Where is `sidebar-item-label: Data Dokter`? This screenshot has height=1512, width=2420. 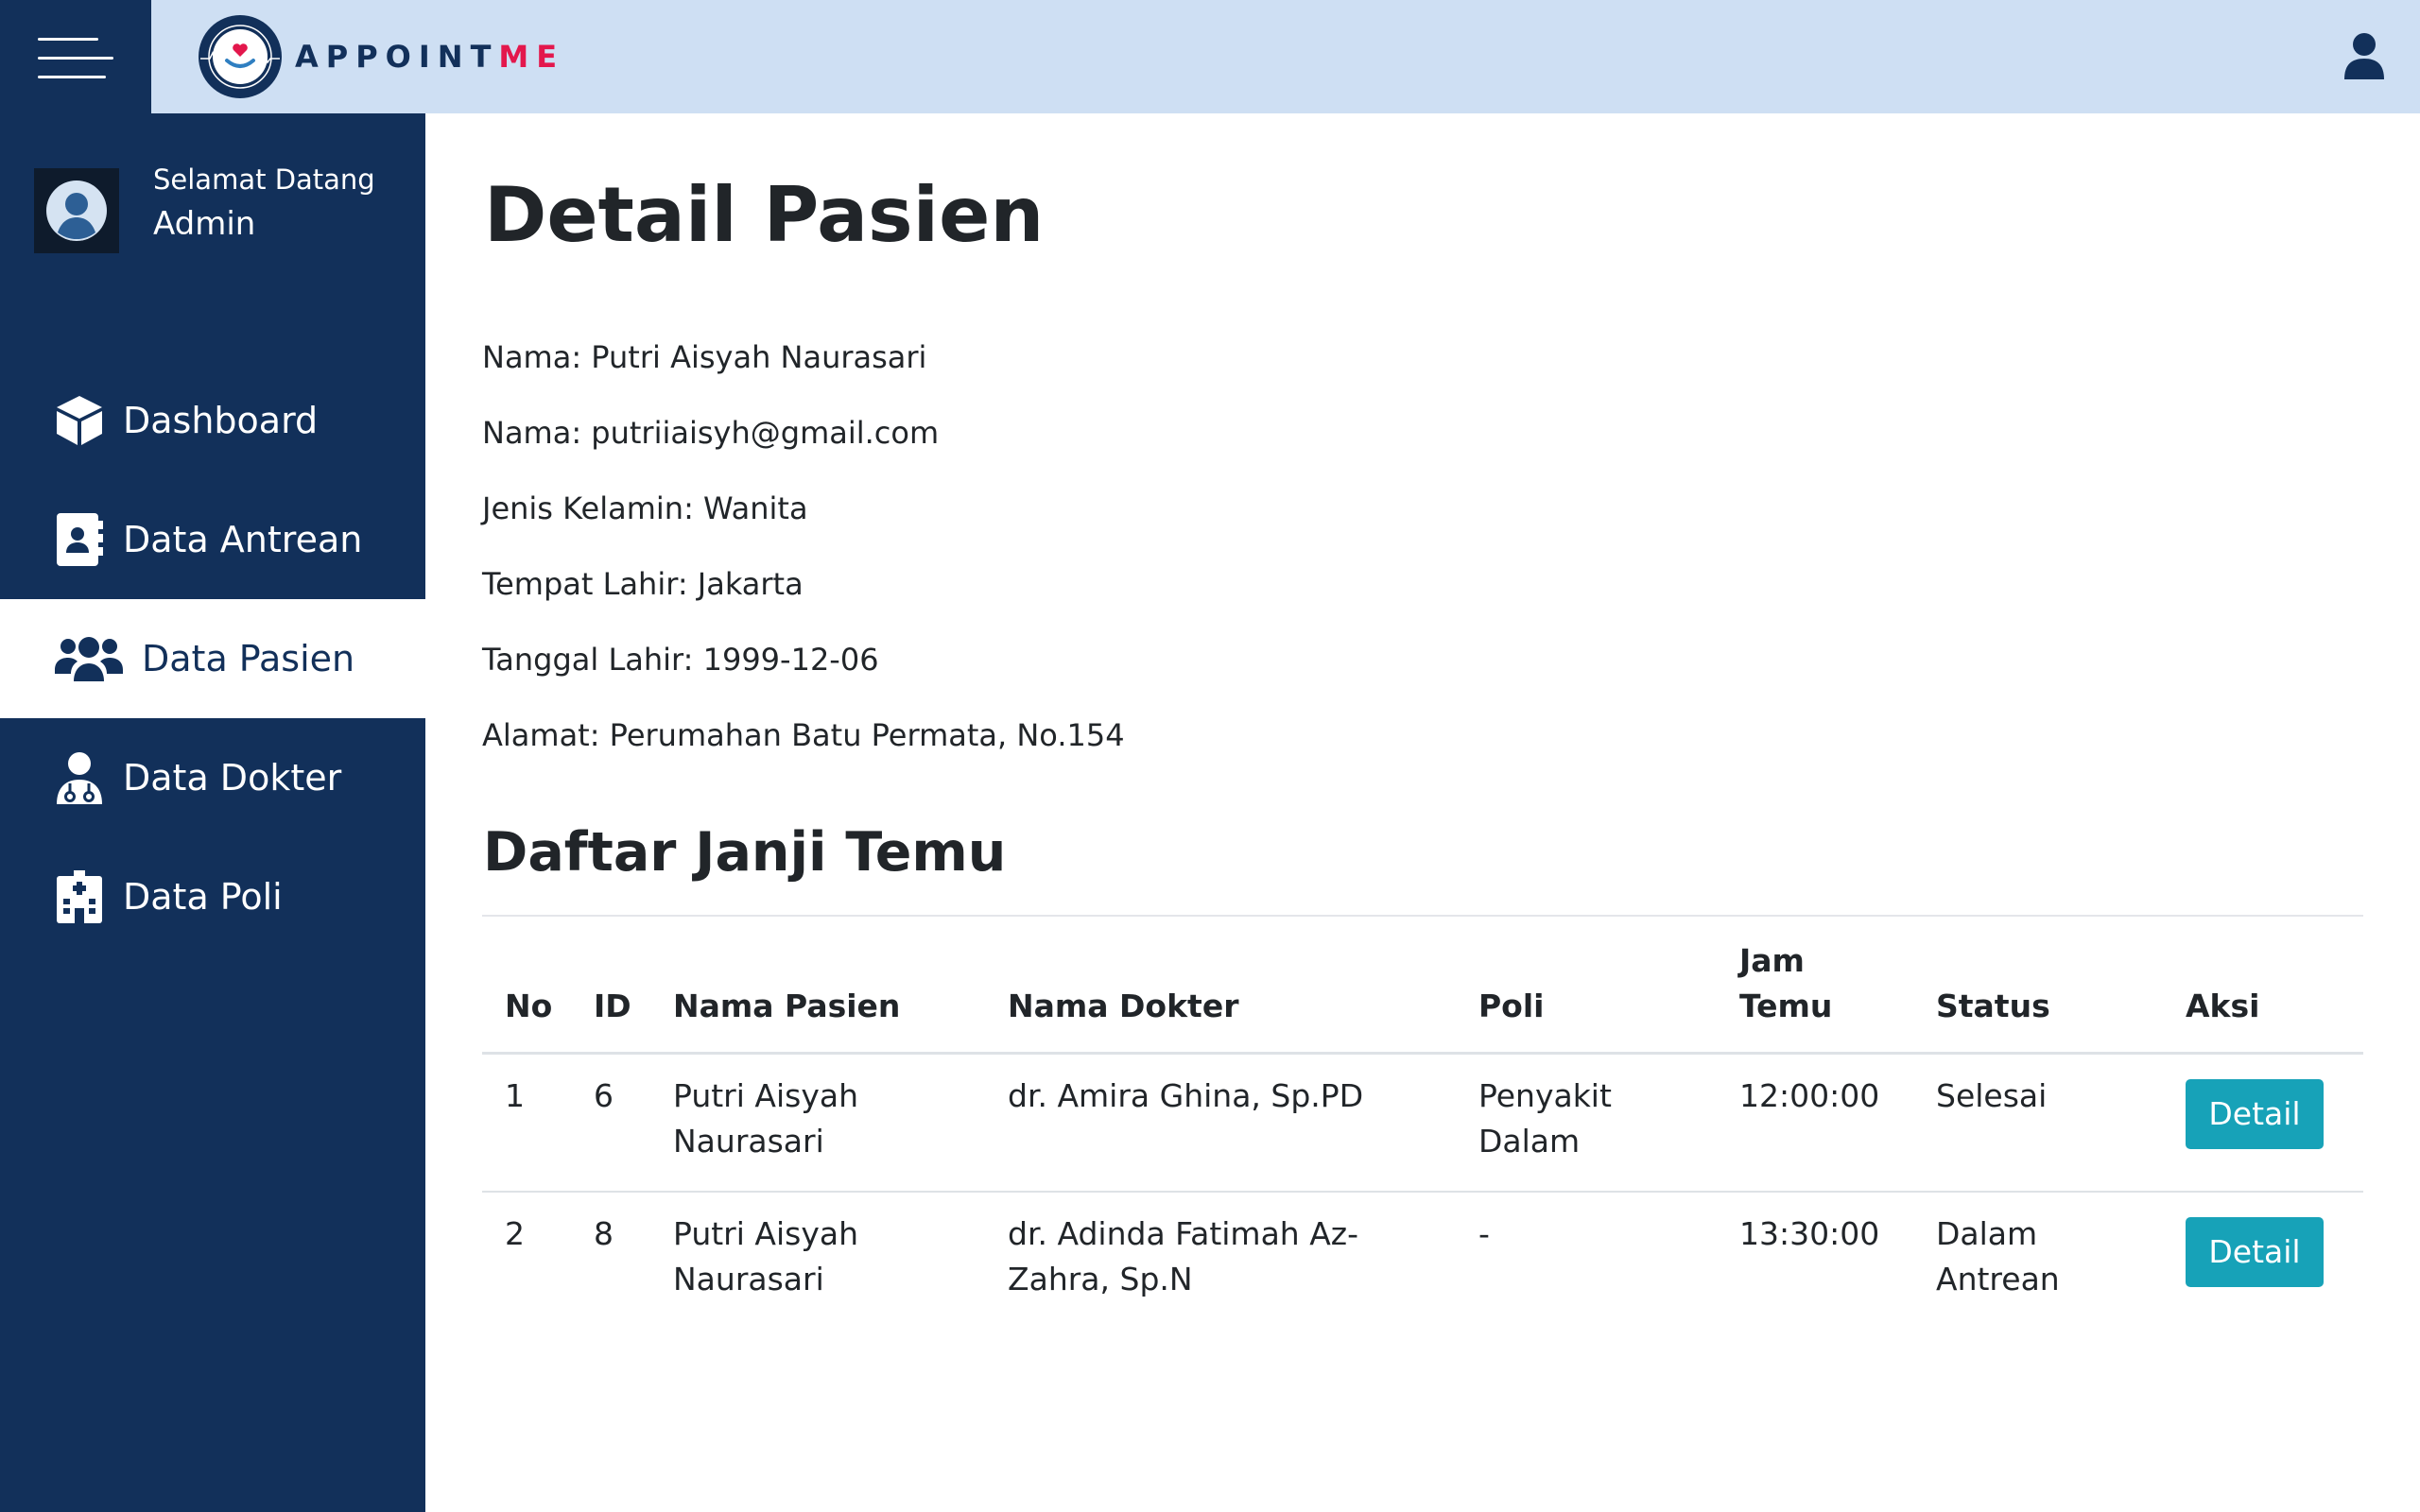
sidebar-item-label: Data Dokter is located at coordinates (233, 778).